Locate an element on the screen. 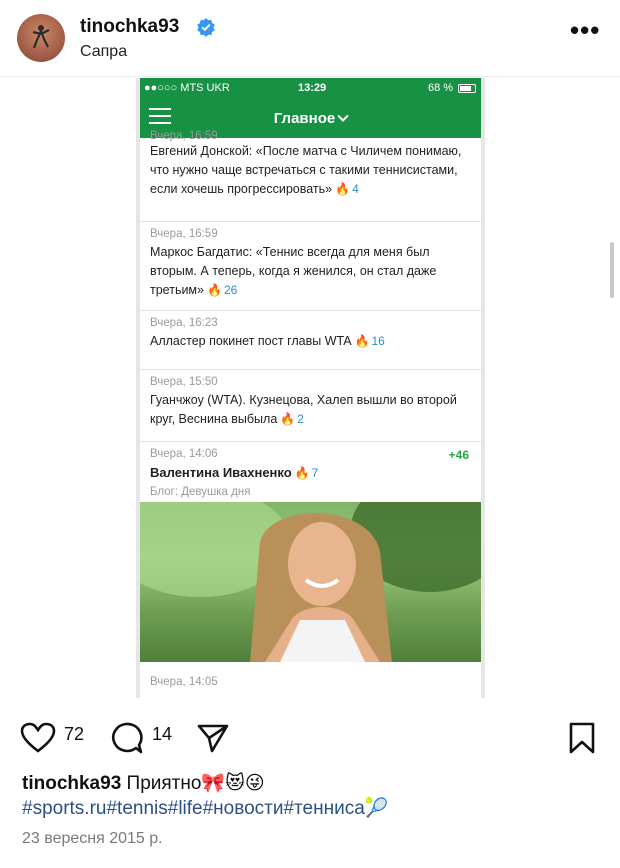 The height and width of the screenshot is (868, 620). news-time: Вчера, 14:06 is located at coordinates (184, 454).